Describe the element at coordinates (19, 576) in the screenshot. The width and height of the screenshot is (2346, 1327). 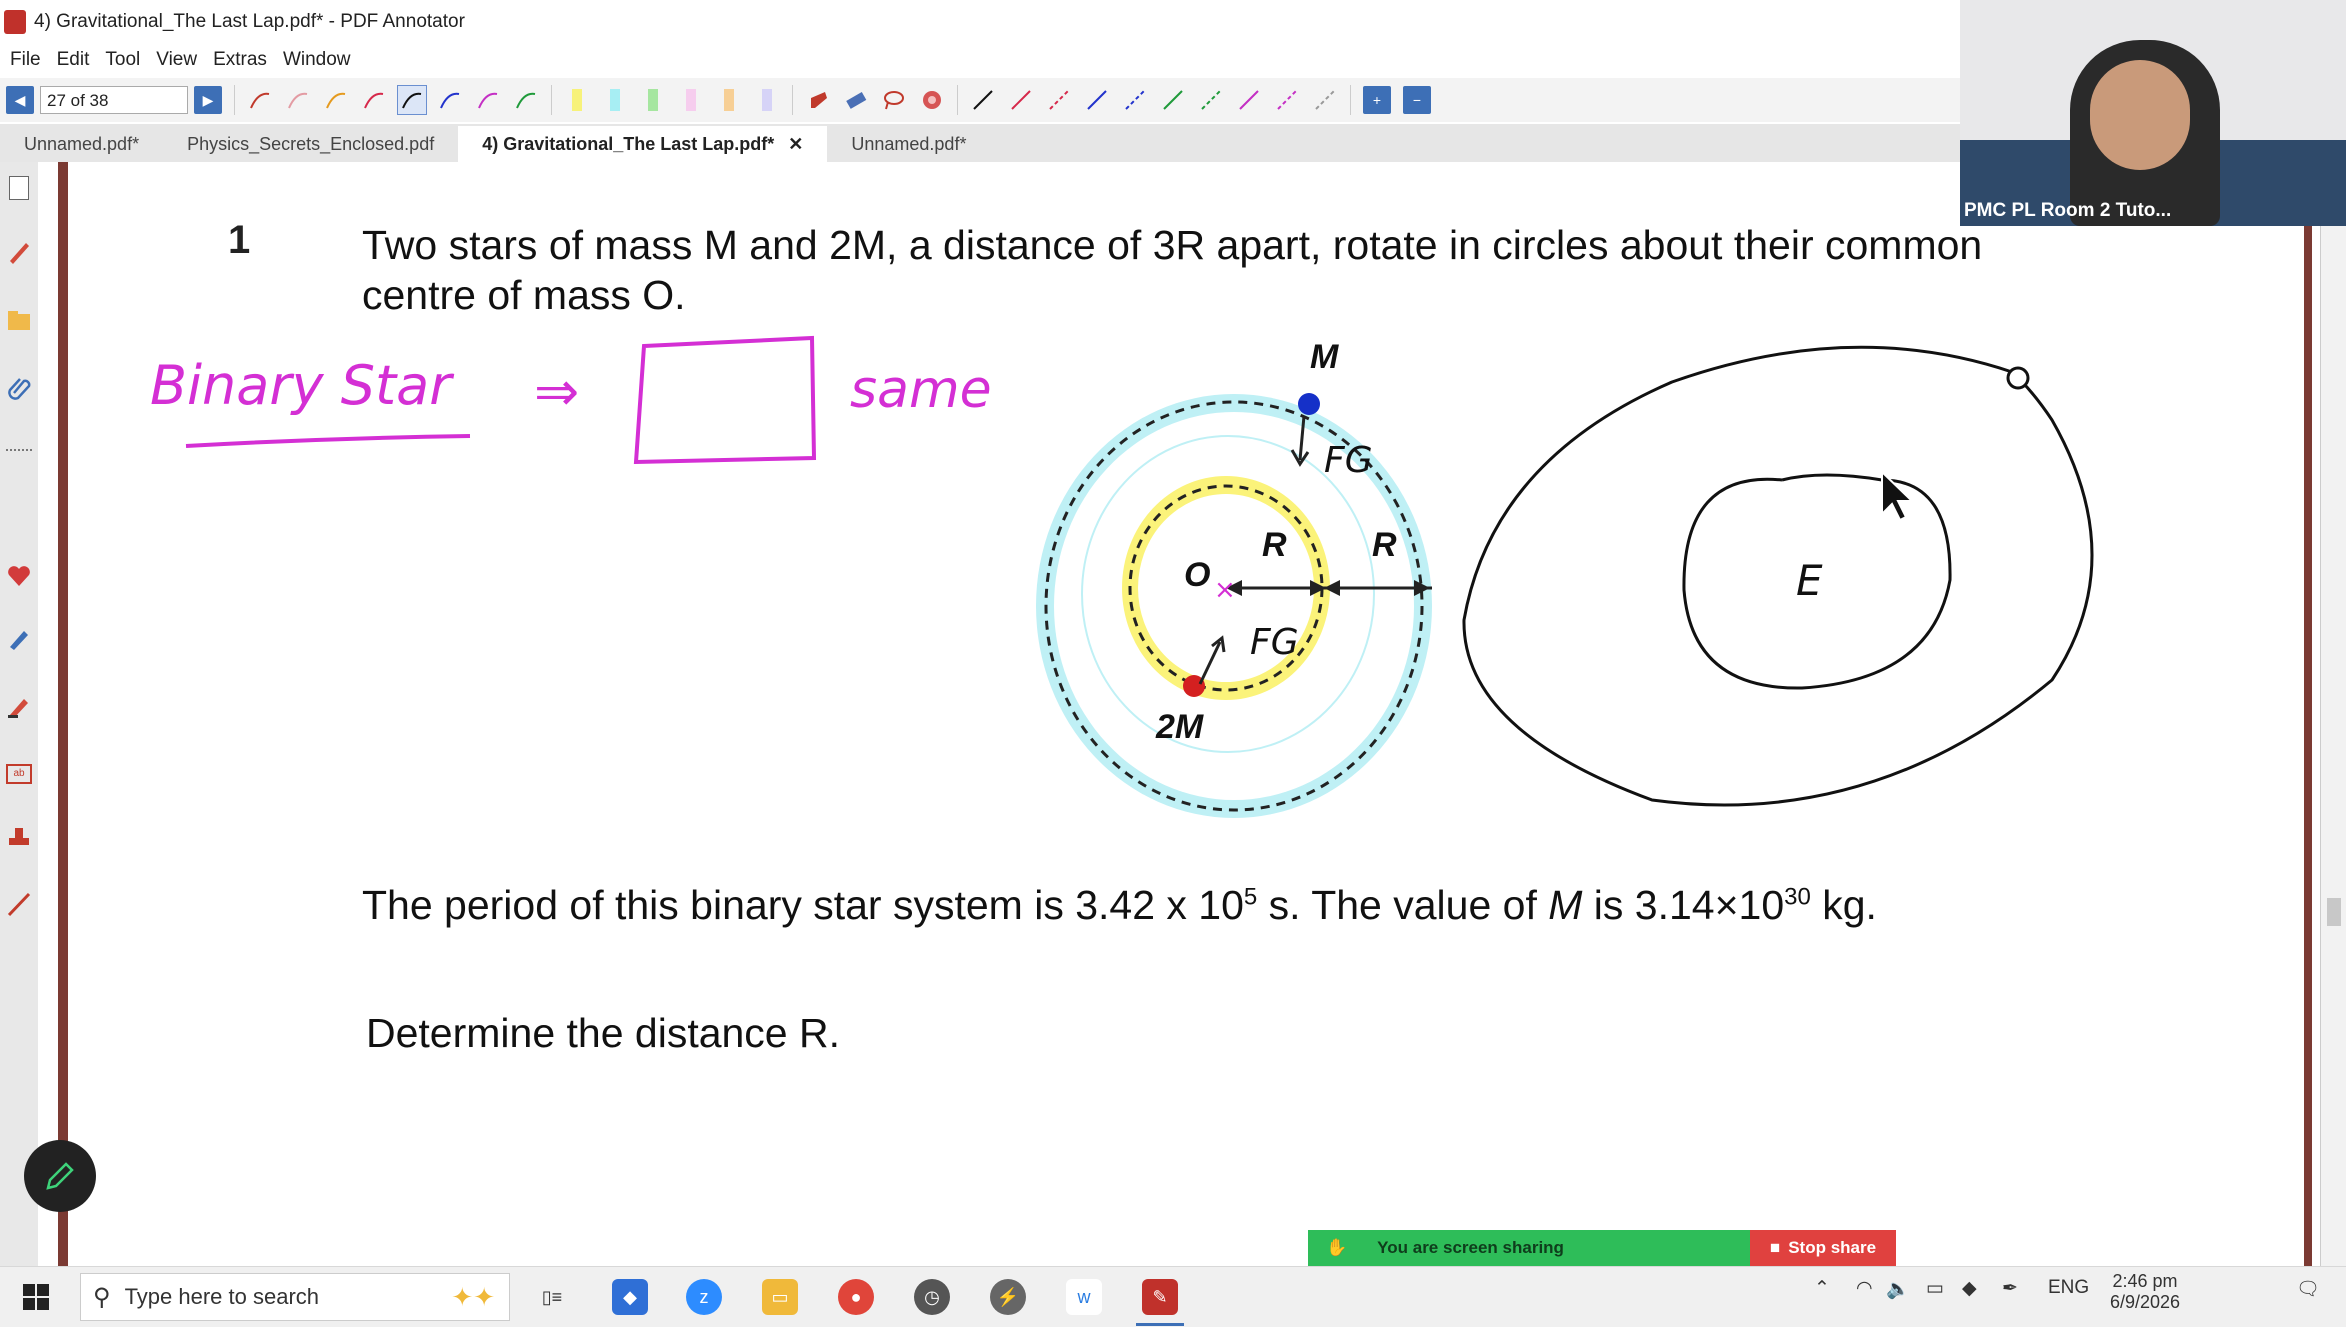
I see `heart-icon` at that location.